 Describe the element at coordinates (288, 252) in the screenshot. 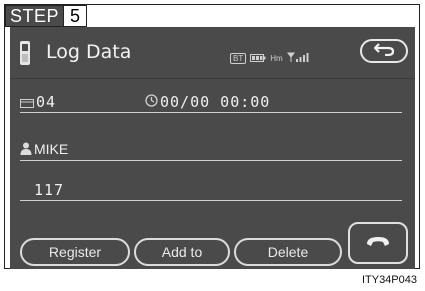

I see `delete-button: Delete` at that location.